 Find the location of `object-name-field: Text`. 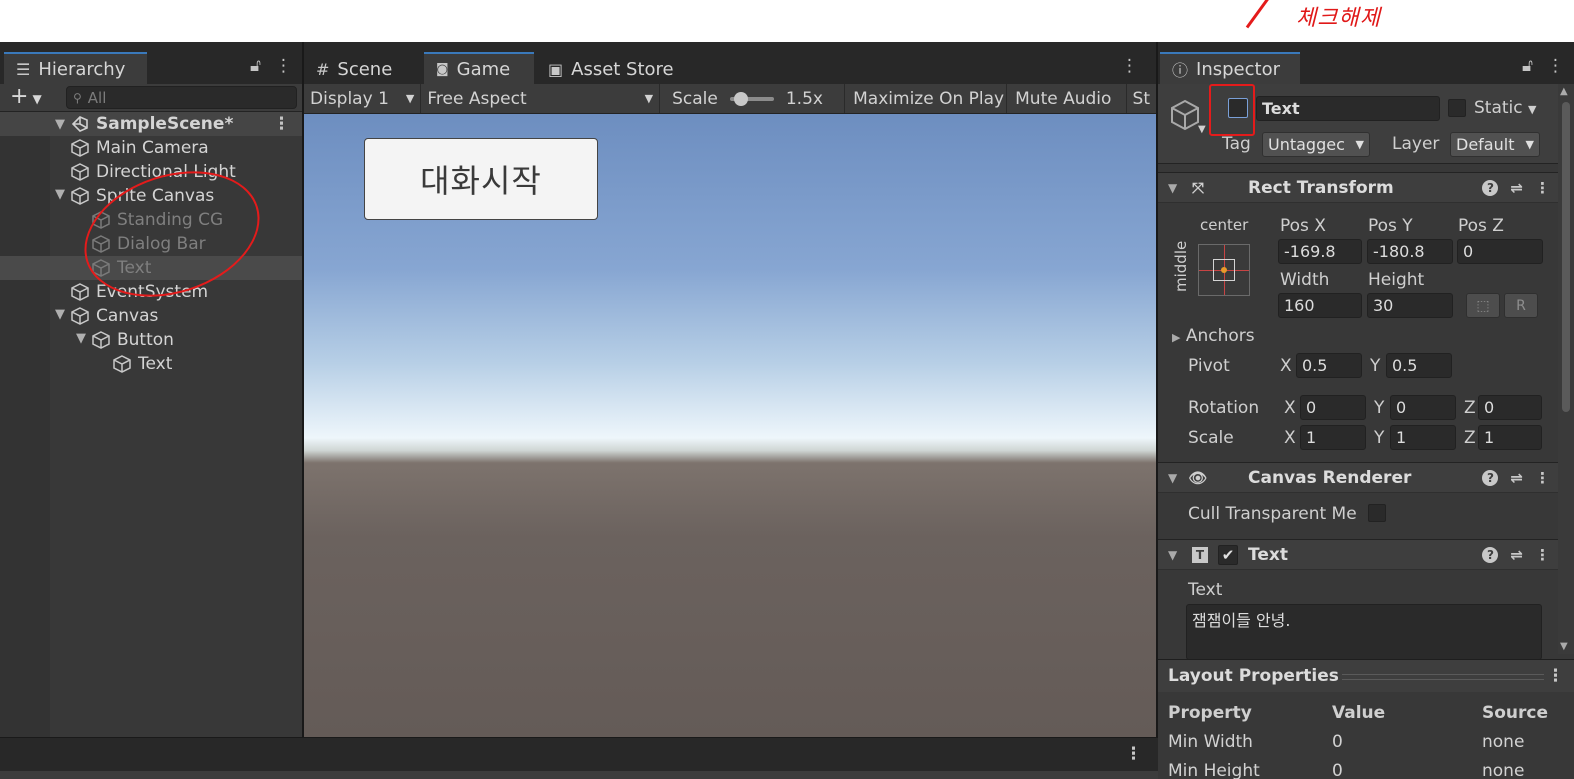

object-name-field: Text is located at coordinates (1348, 108).